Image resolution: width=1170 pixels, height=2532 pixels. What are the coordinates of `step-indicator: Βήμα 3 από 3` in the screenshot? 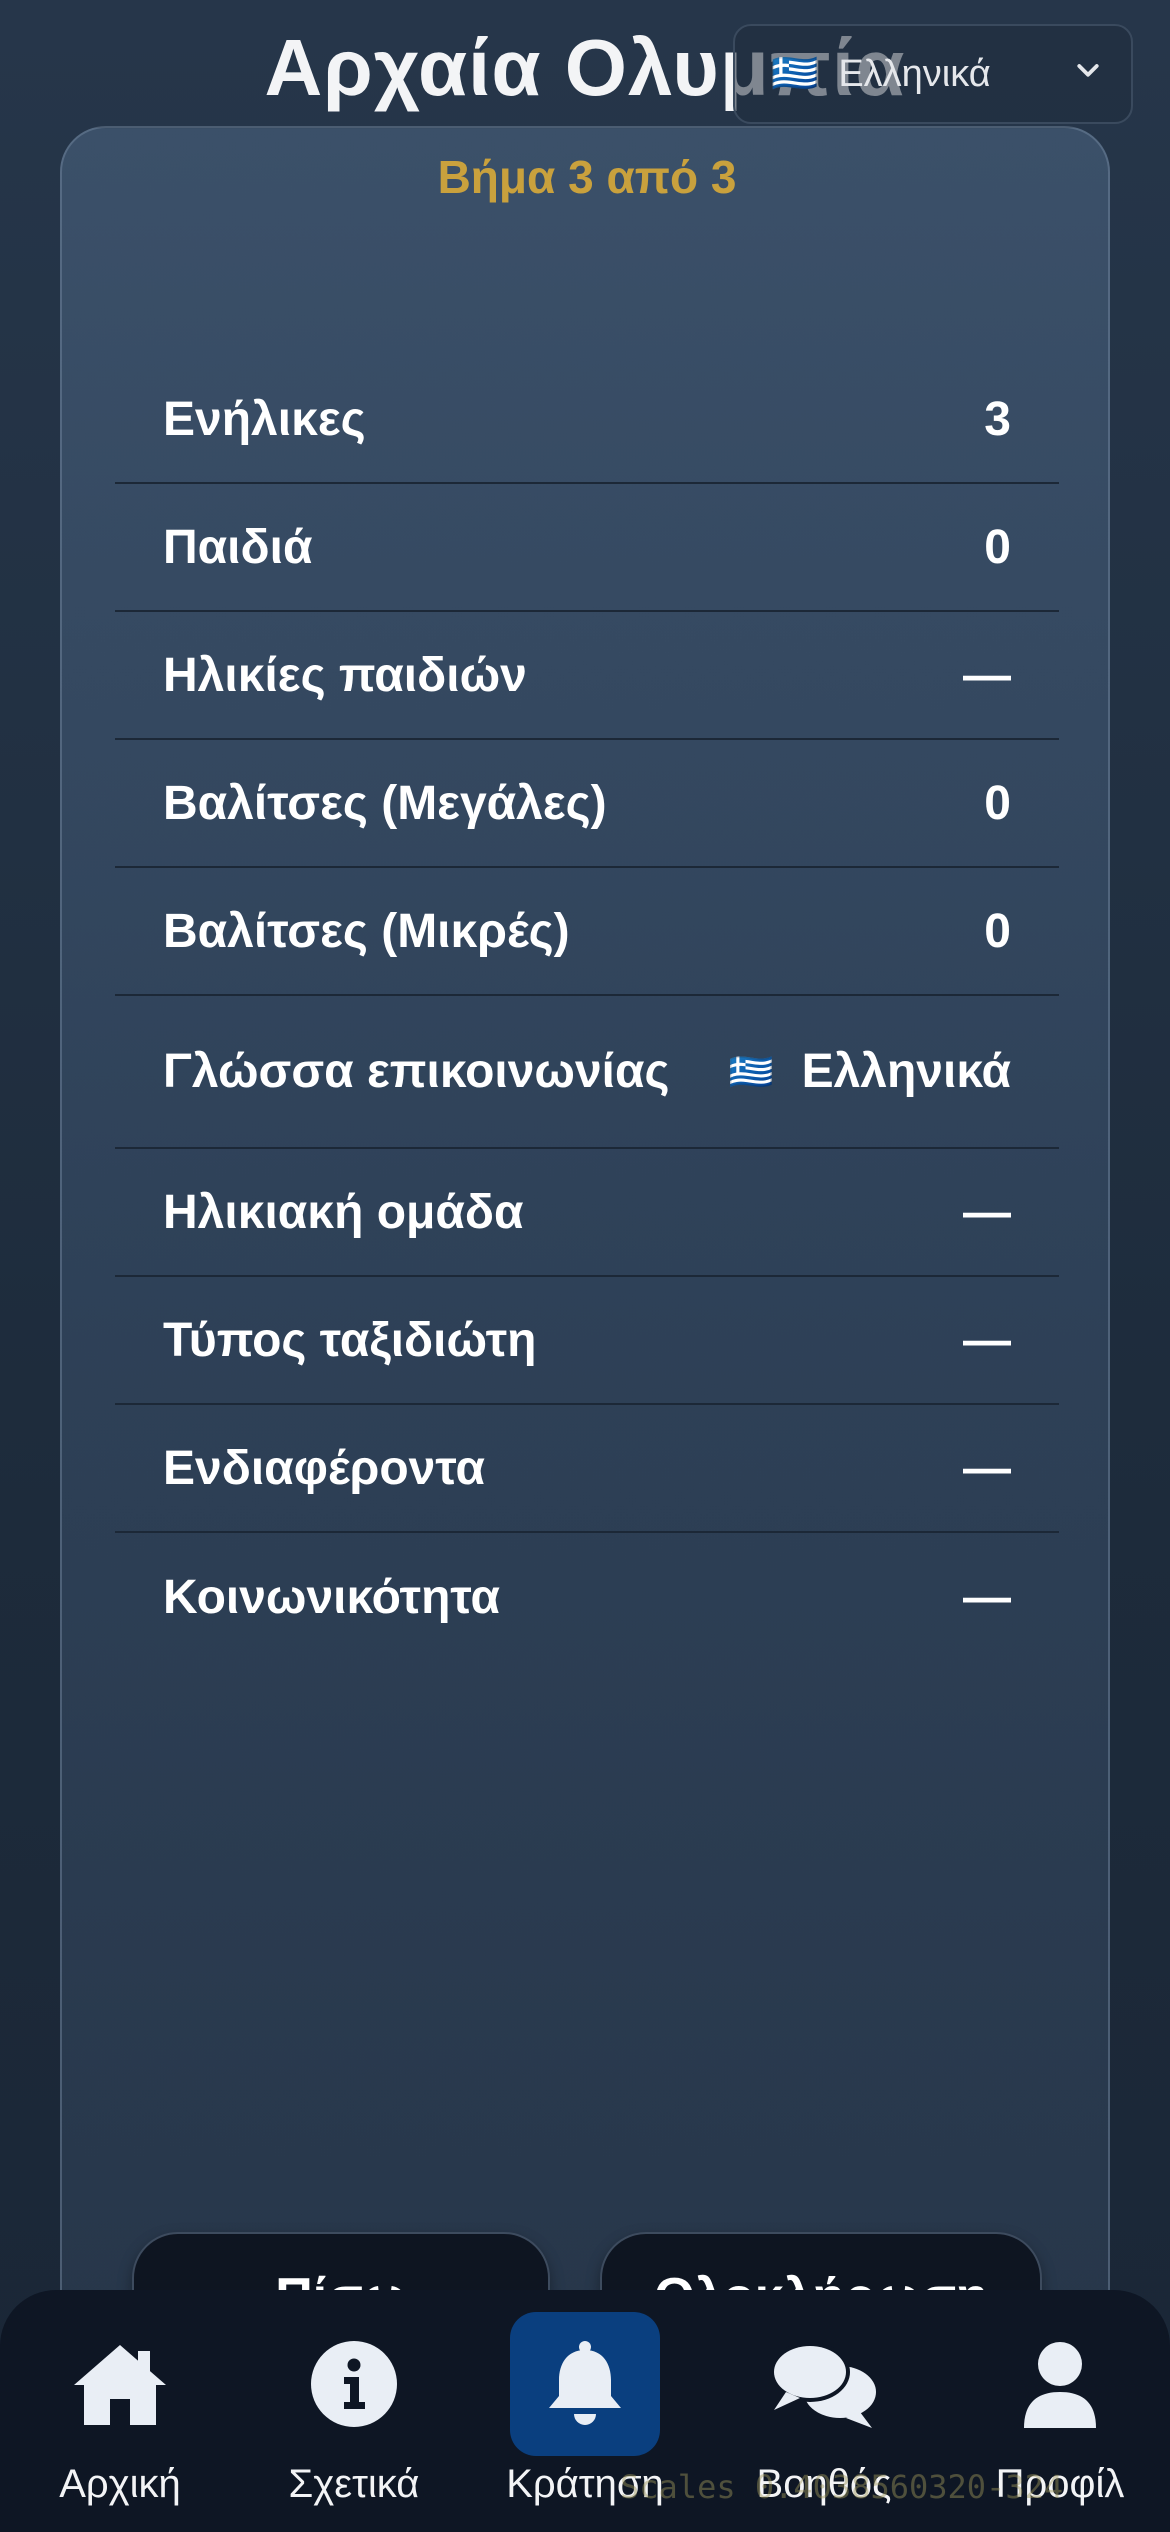 It's located at (587, 177).